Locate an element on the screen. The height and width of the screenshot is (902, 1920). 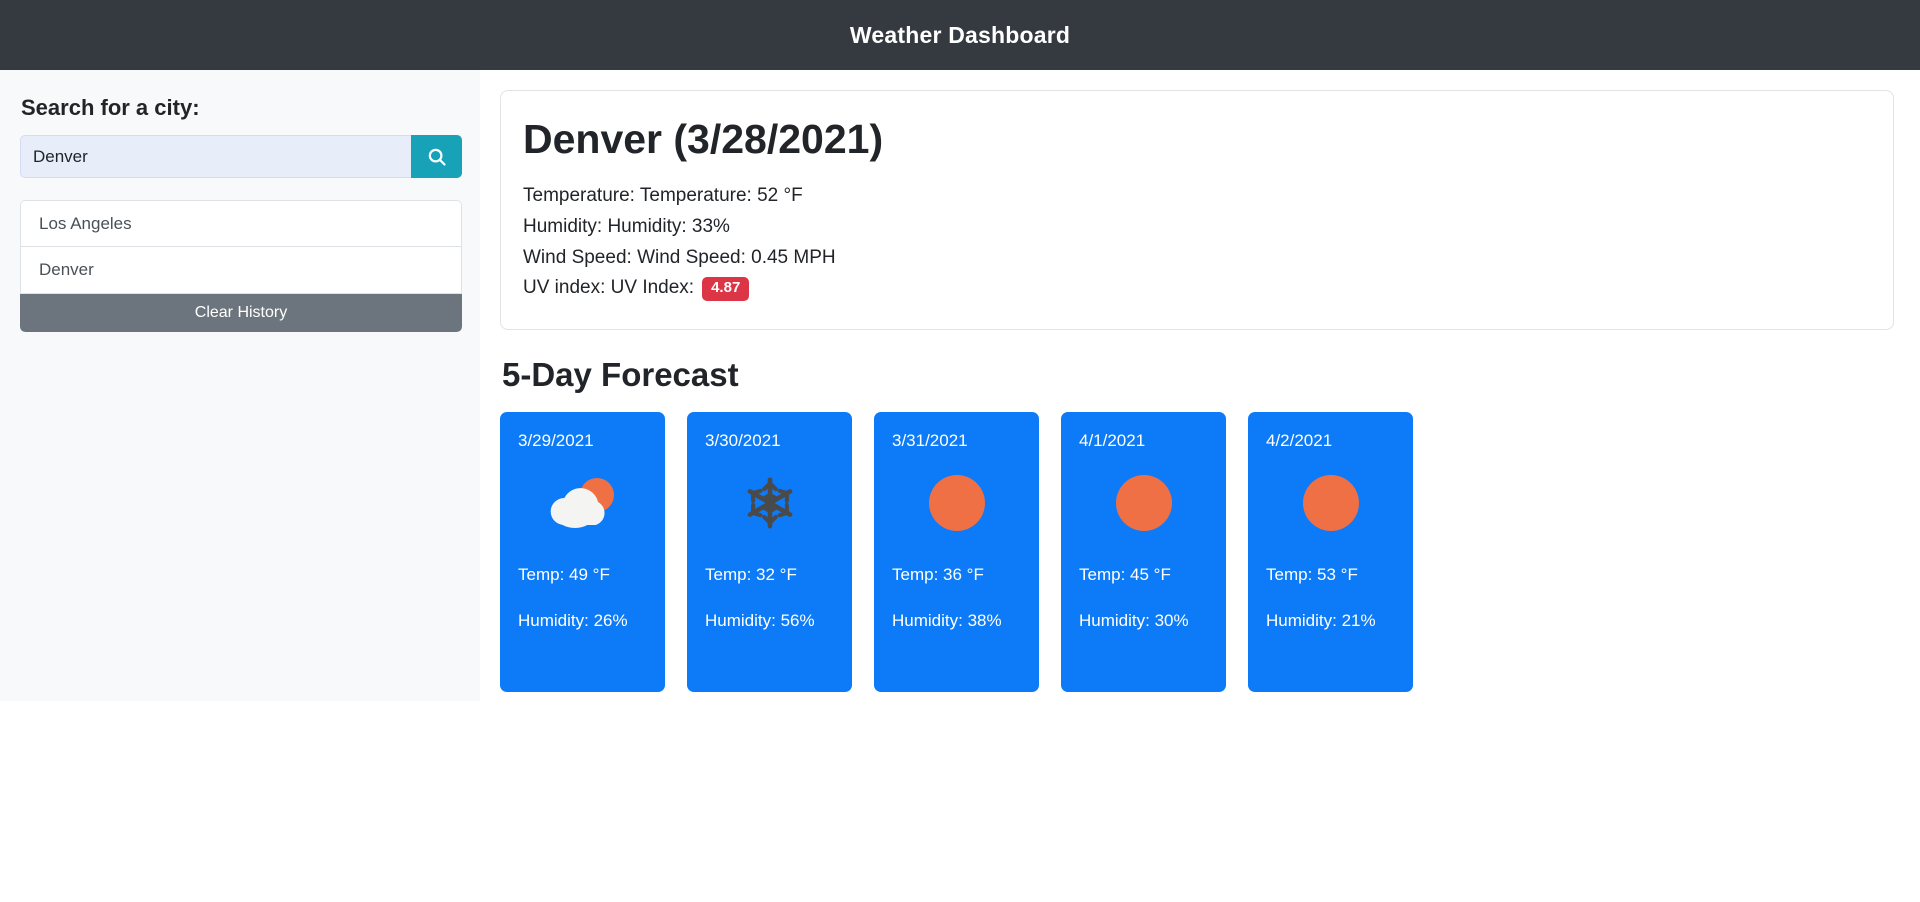
forecast-temp: Temp: 49 °F is located at coordinates (564, 574).